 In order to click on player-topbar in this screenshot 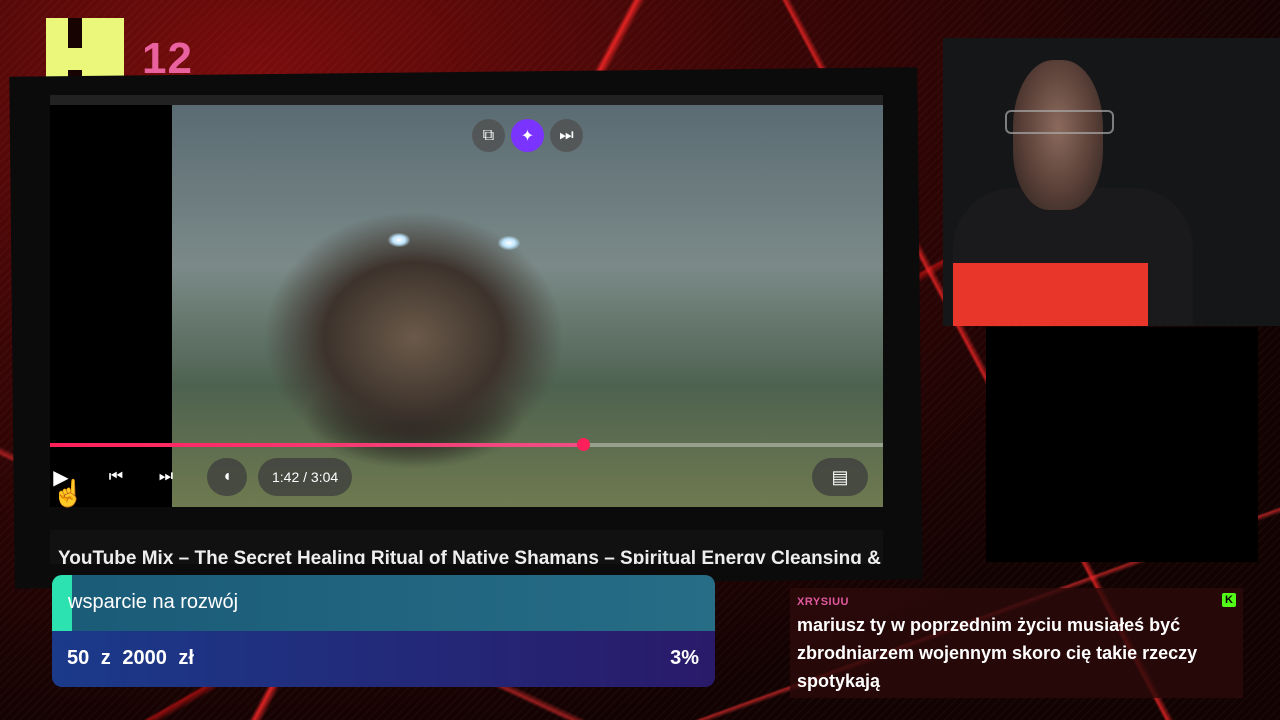, I will do `click(466, 100)`.